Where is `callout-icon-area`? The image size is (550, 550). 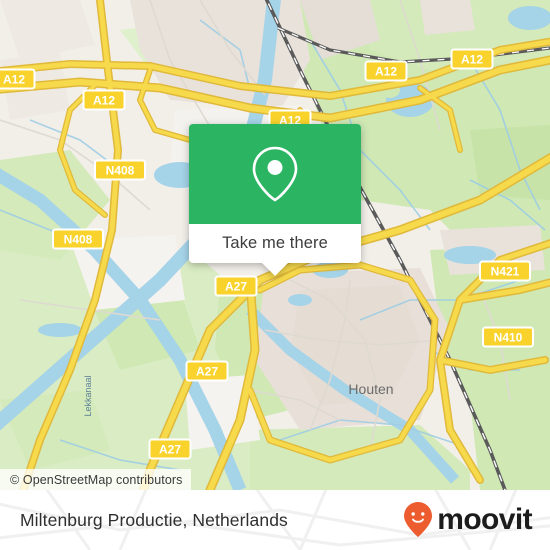
callout-icon-area is located at coordinates (275, 174).